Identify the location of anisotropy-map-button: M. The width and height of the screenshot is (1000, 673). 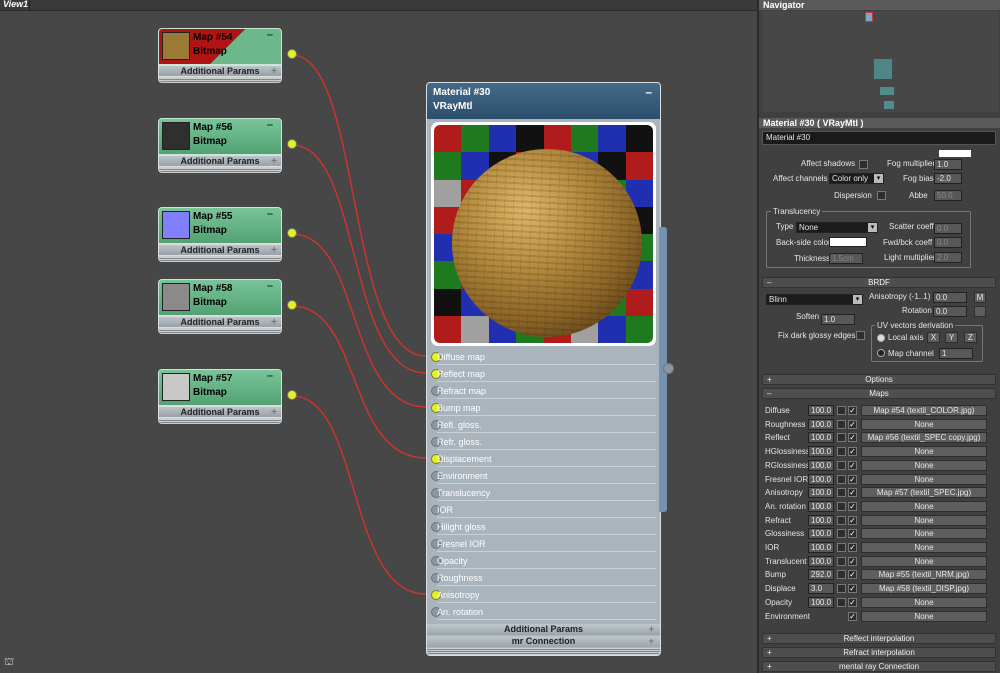
(980, 297).